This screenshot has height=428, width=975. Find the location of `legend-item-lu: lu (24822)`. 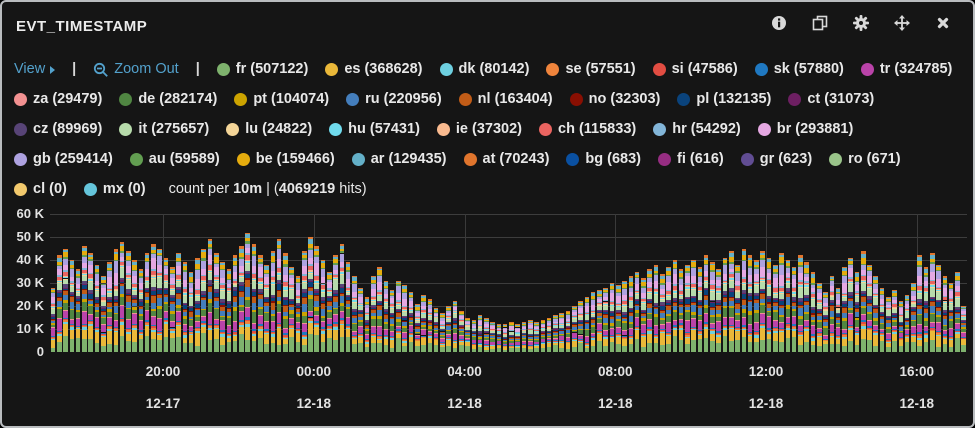

legend-item-lu: lu (24822) is located at coordinates (269, 129).